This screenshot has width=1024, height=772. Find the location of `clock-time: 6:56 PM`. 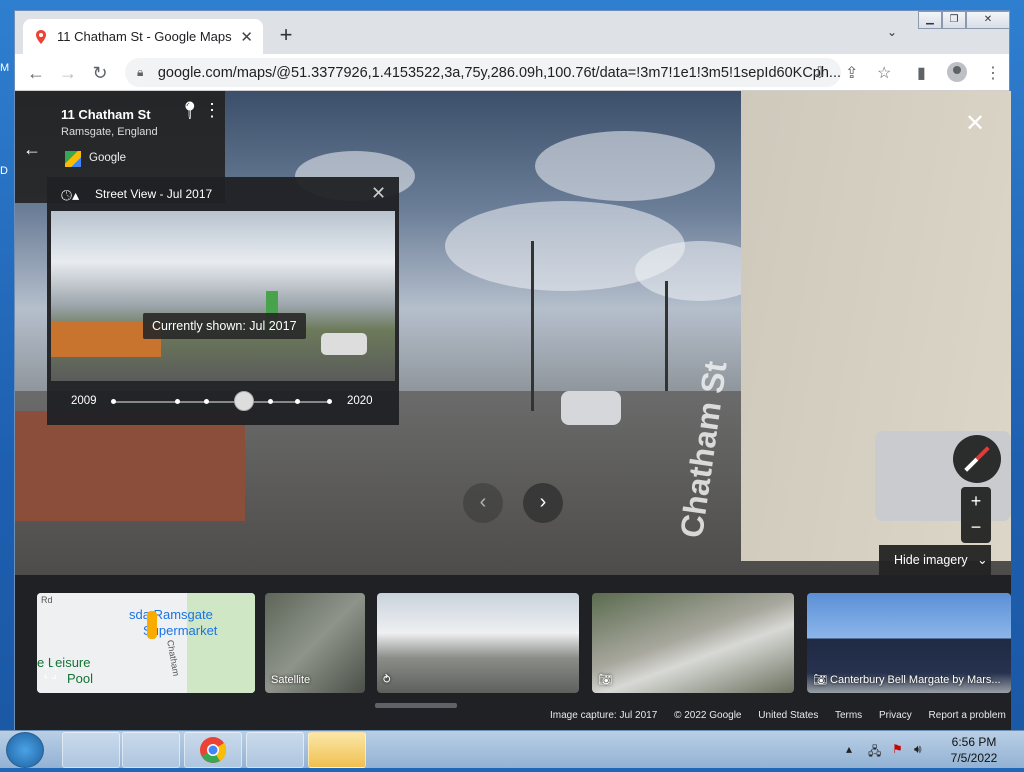

clock-time: 6:56 PM is located at coordinates (974, 742).